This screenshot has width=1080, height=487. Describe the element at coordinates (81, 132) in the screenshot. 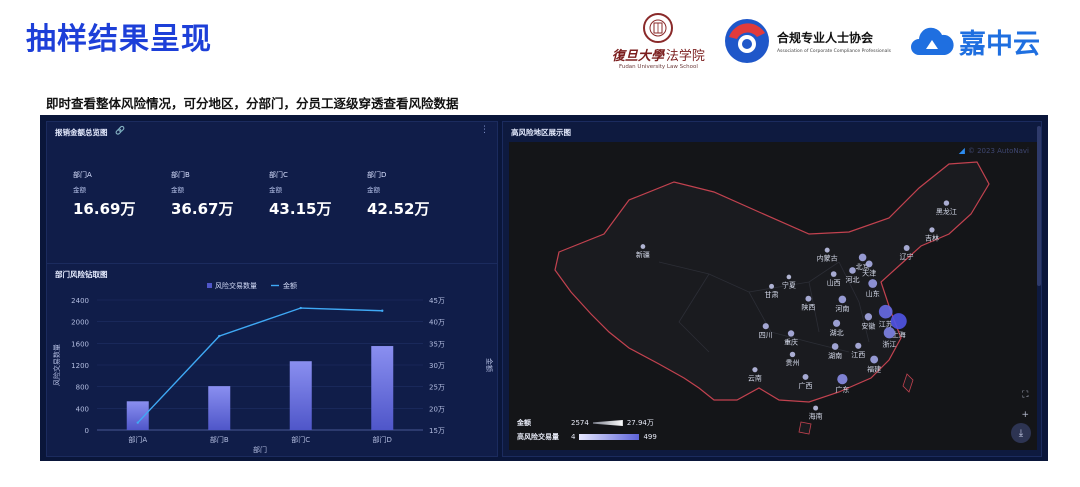

I see `summary-panel-title: 报销金额总览图` at that location.